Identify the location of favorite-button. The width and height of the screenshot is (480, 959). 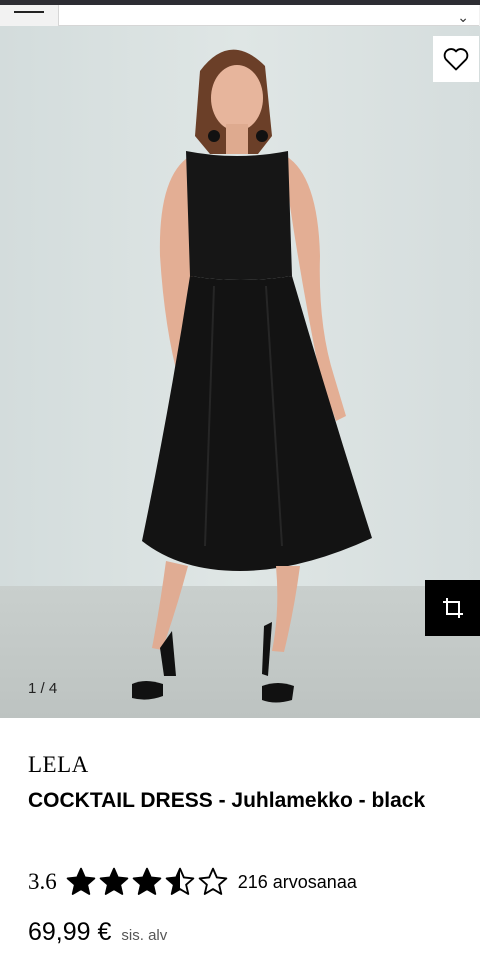
(456, 59).